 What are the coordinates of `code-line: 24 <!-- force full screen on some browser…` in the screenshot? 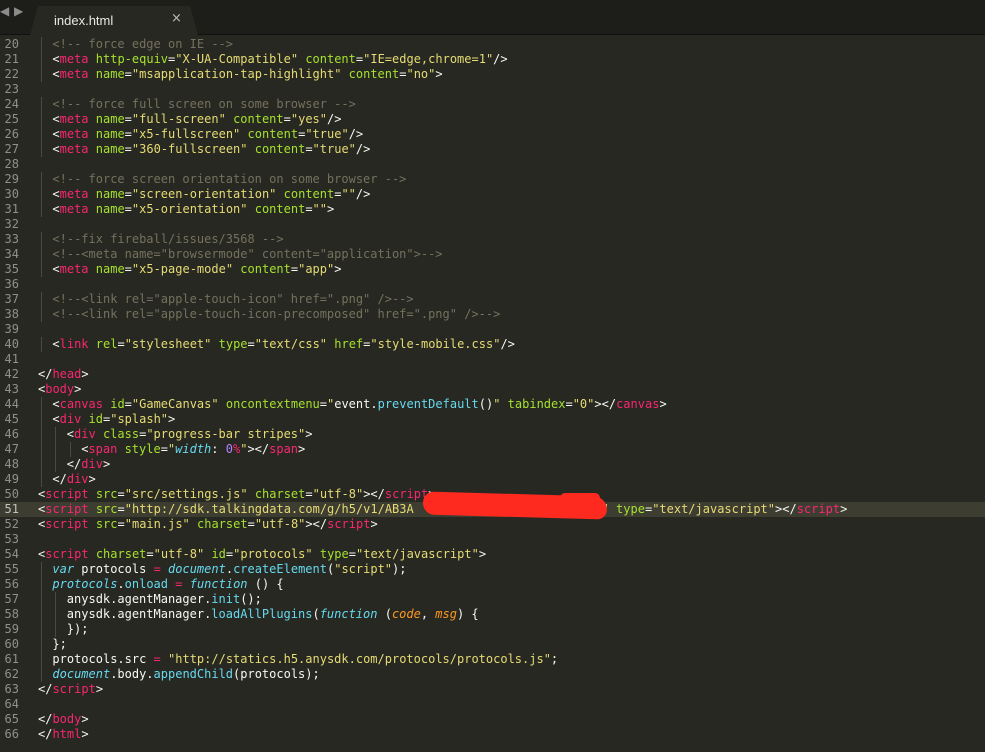 It's located at (492, 104).